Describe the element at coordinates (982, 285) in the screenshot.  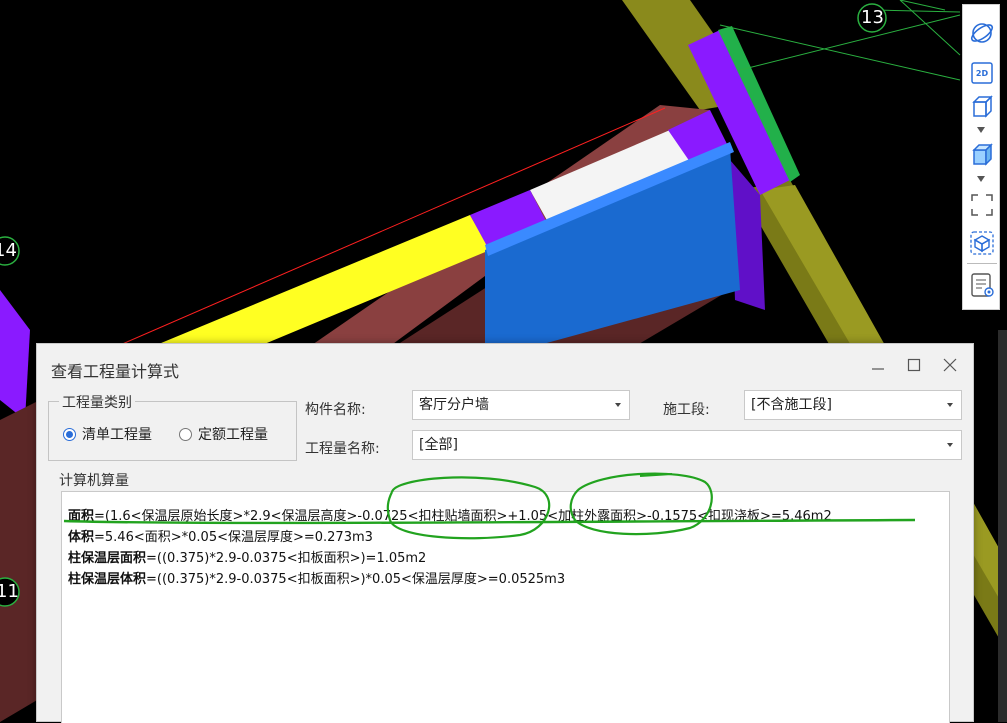
I see `report-view-icon` at that location.